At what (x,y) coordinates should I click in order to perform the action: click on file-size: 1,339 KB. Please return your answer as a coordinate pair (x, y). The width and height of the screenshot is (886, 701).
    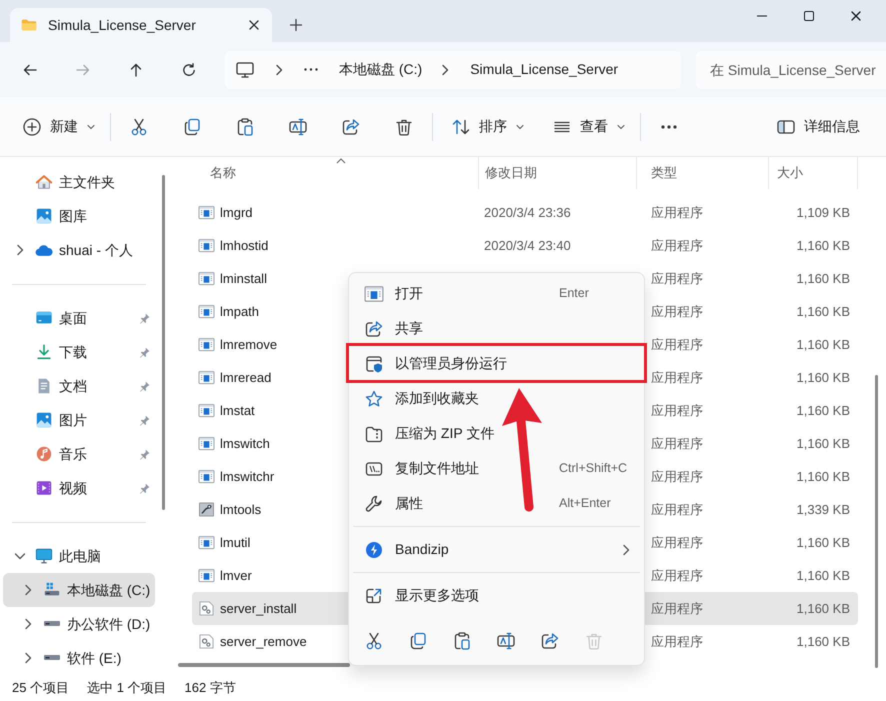
    Looking at the image, I should click on (823, 509).